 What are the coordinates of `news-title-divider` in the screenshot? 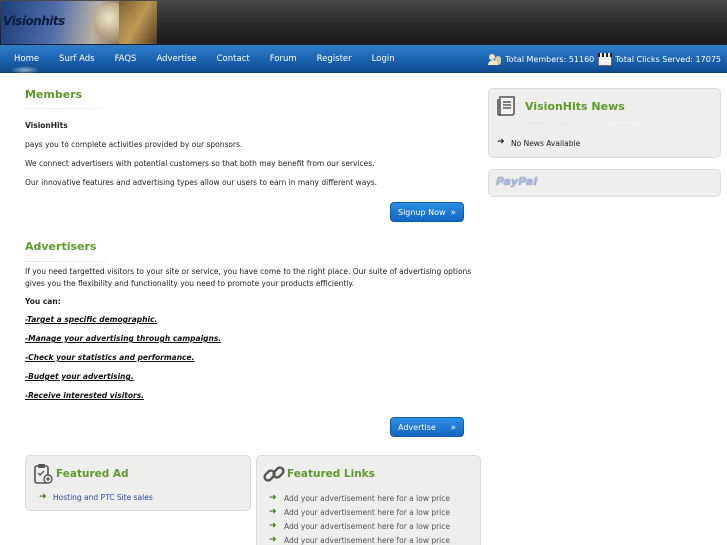 It's located at (585, 123).